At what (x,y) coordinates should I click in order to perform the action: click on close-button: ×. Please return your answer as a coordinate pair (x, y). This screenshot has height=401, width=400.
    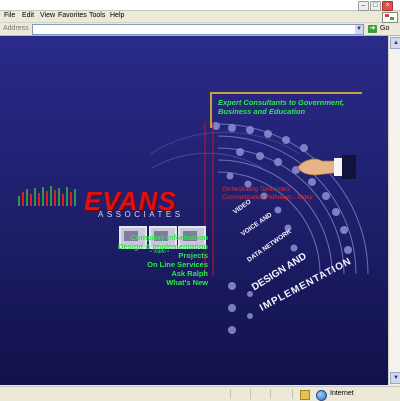
    Looking at the image, I should click on (387, 6).